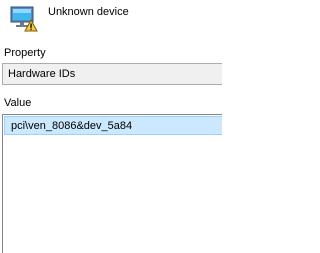 The width and height of the screenshot is (320, 253). What do you see at coordinates (88, 12) in the screenshot?
I see `device-name: Unknown device` at bounding box center [88, 12].